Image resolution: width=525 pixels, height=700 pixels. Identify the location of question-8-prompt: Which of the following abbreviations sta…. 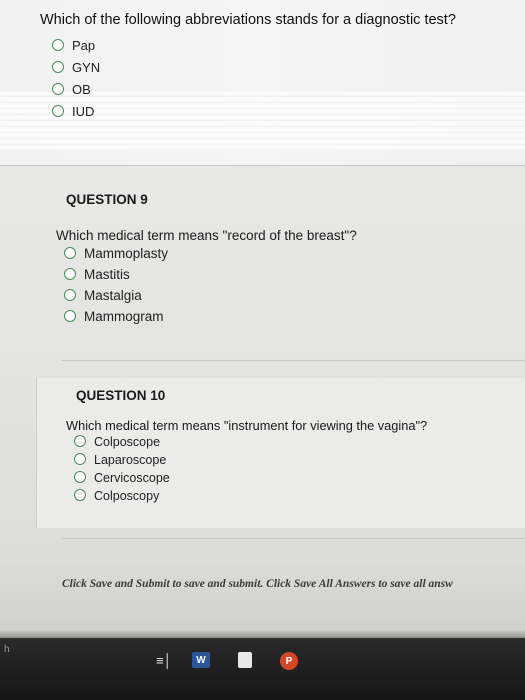
(248, 20).